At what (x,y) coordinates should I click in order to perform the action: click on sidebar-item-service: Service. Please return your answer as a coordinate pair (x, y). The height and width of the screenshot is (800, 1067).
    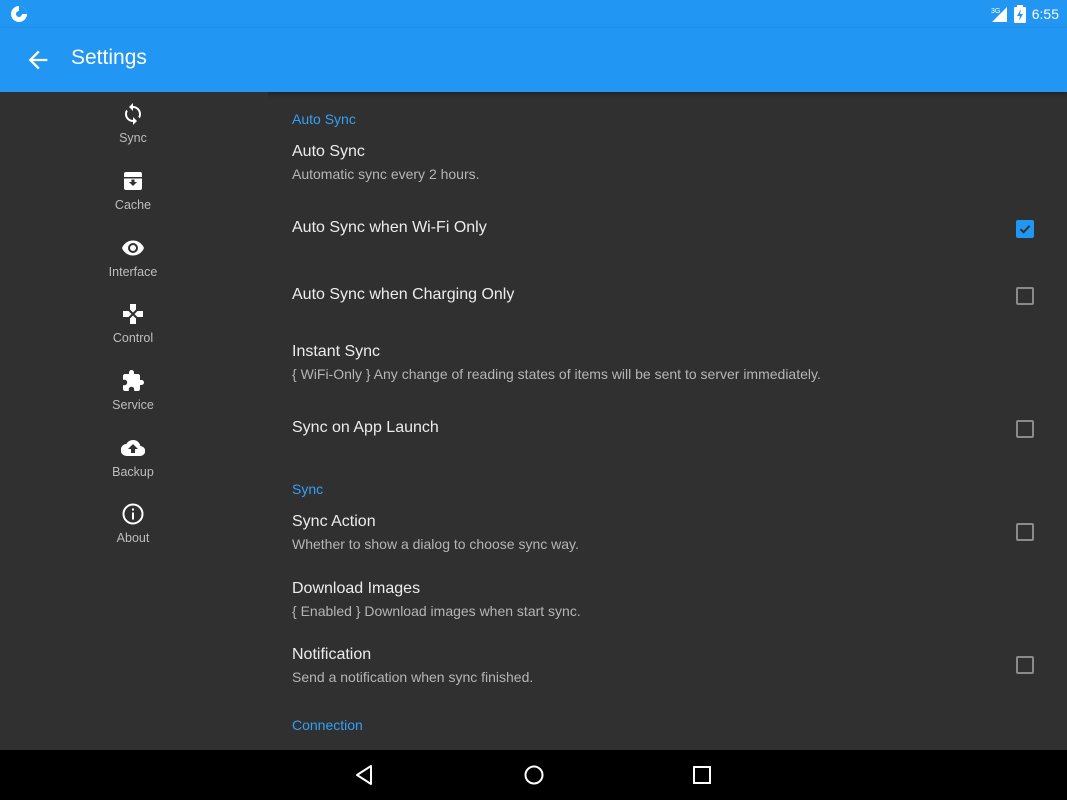
    Looking at the image, I should click on (133, 399).